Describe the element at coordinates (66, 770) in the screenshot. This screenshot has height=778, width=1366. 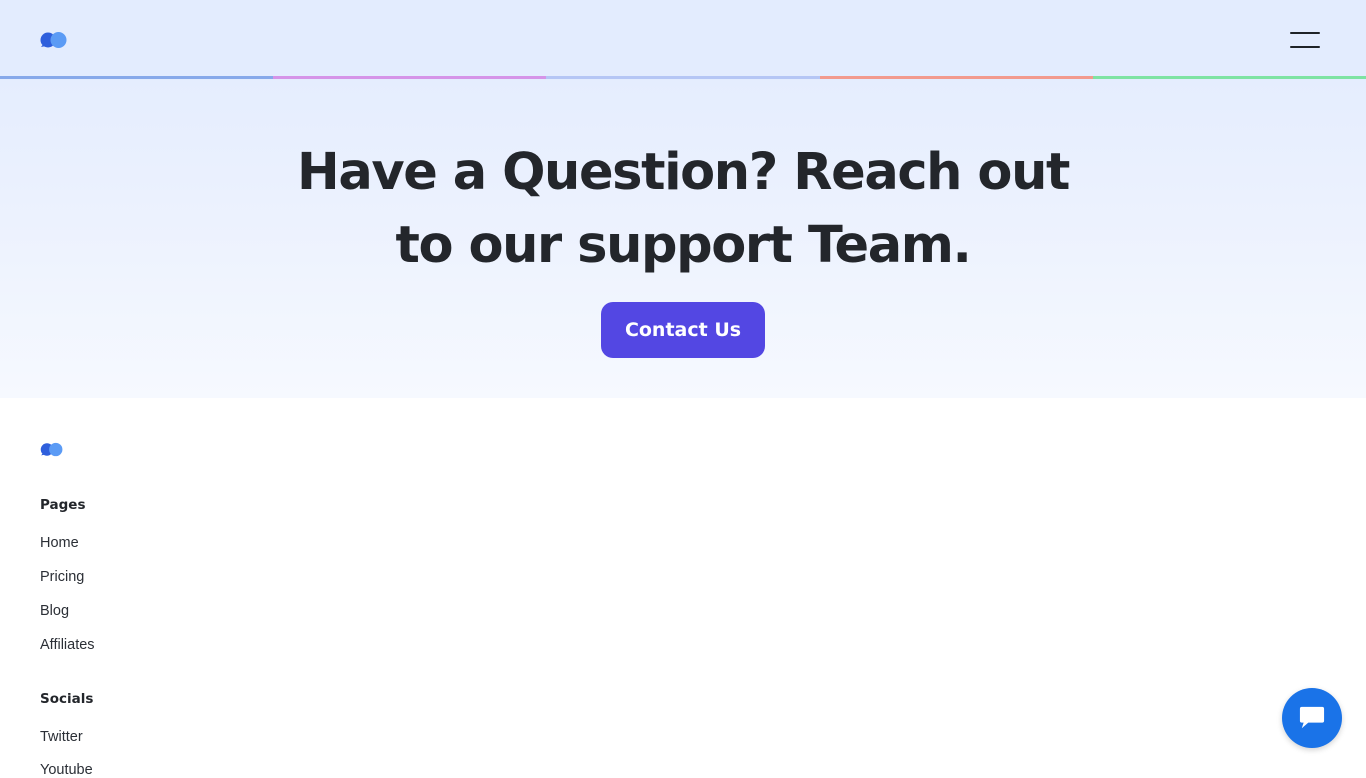
I see `footer-link-youtube: Youtube` at that location.